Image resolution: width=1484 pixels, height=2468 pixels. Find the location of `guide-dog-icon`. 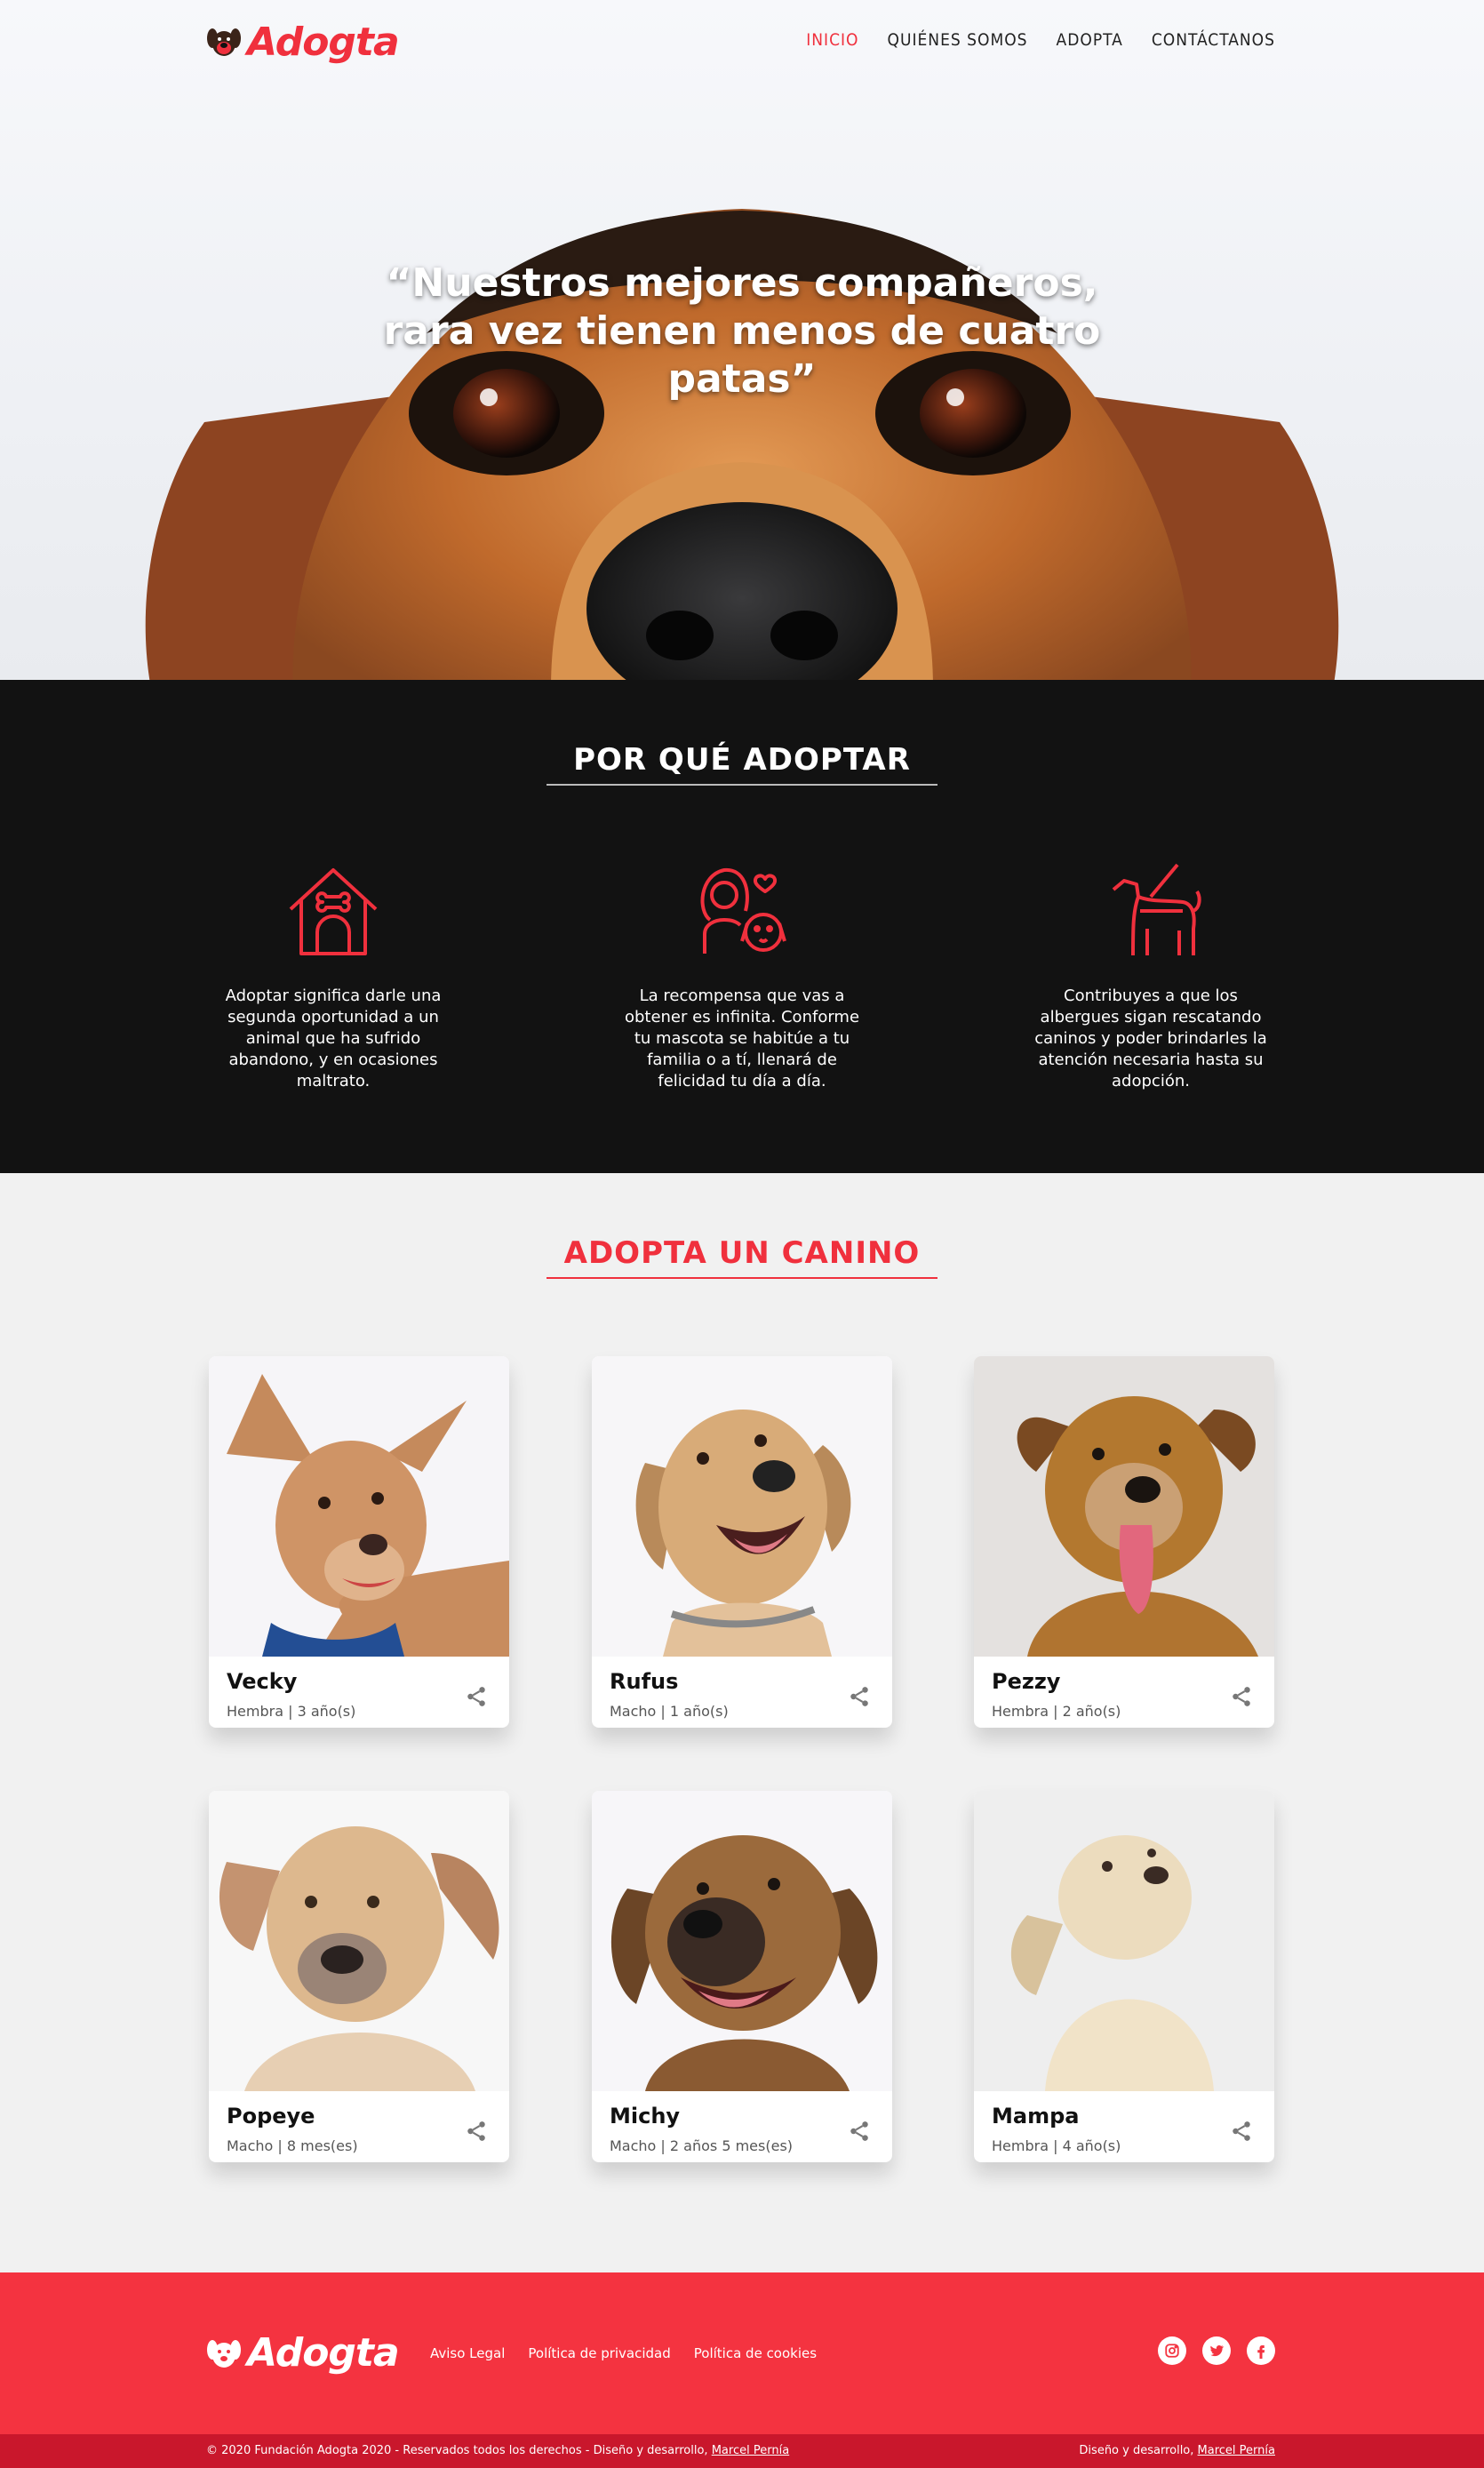

guide-dog-icon is located at coordinates (1157, 909).